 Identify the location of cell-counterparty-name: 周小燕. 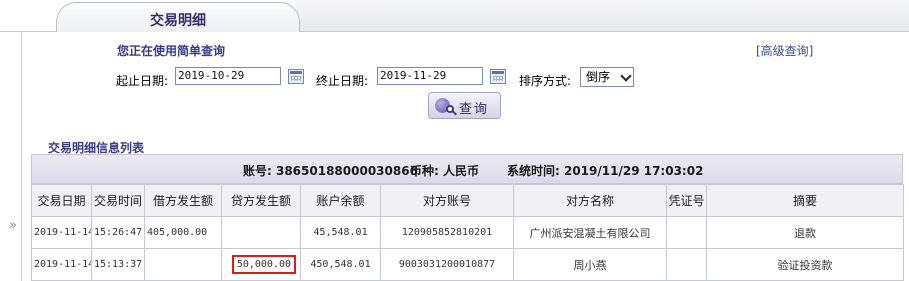
(590, 264).